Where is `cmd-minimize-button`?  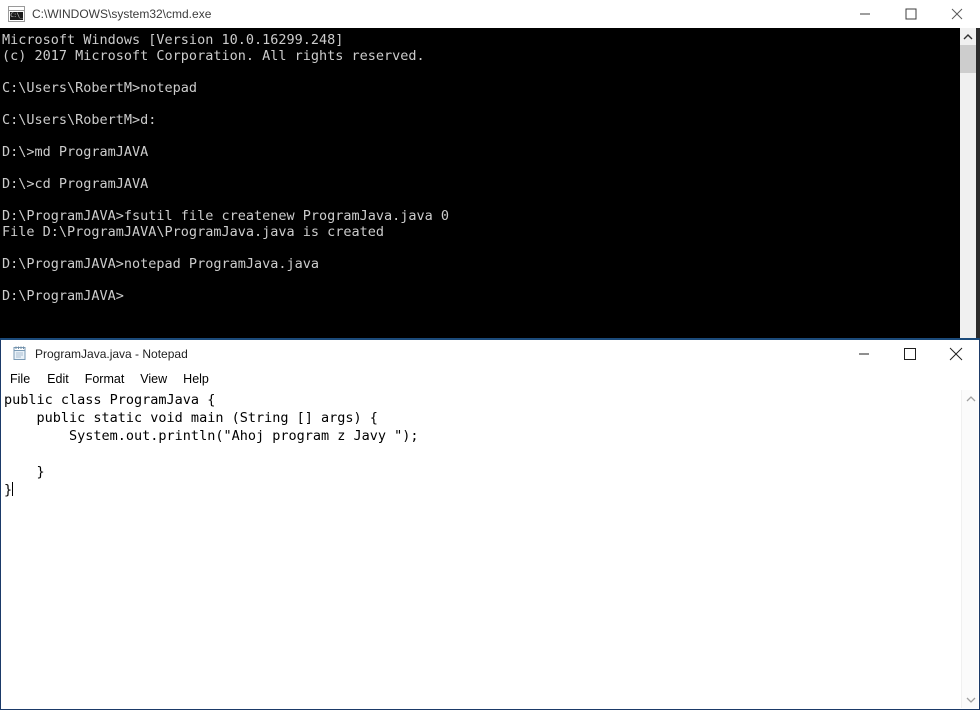 cmd-minimize-button is located at coordinates (865, 14).